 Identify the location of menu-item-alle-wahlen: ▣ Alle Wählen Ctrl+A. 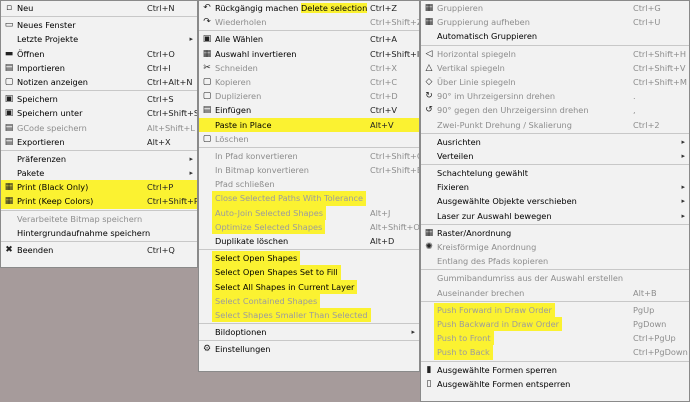
(309, 39).